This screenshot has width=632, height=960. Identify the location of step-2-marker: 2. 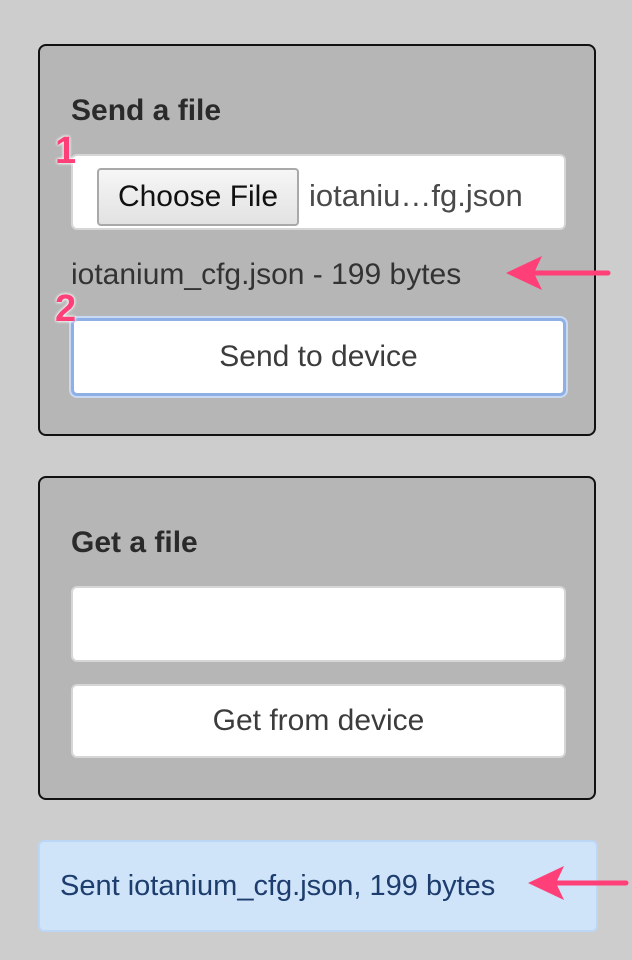
(66, 309).